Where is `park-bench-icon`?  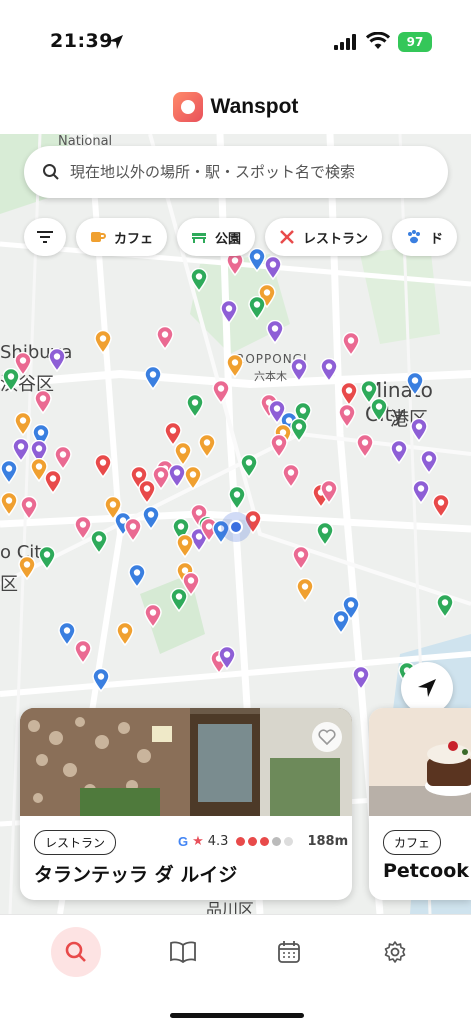
park-bench-icon is located at coordinates (199, 238).